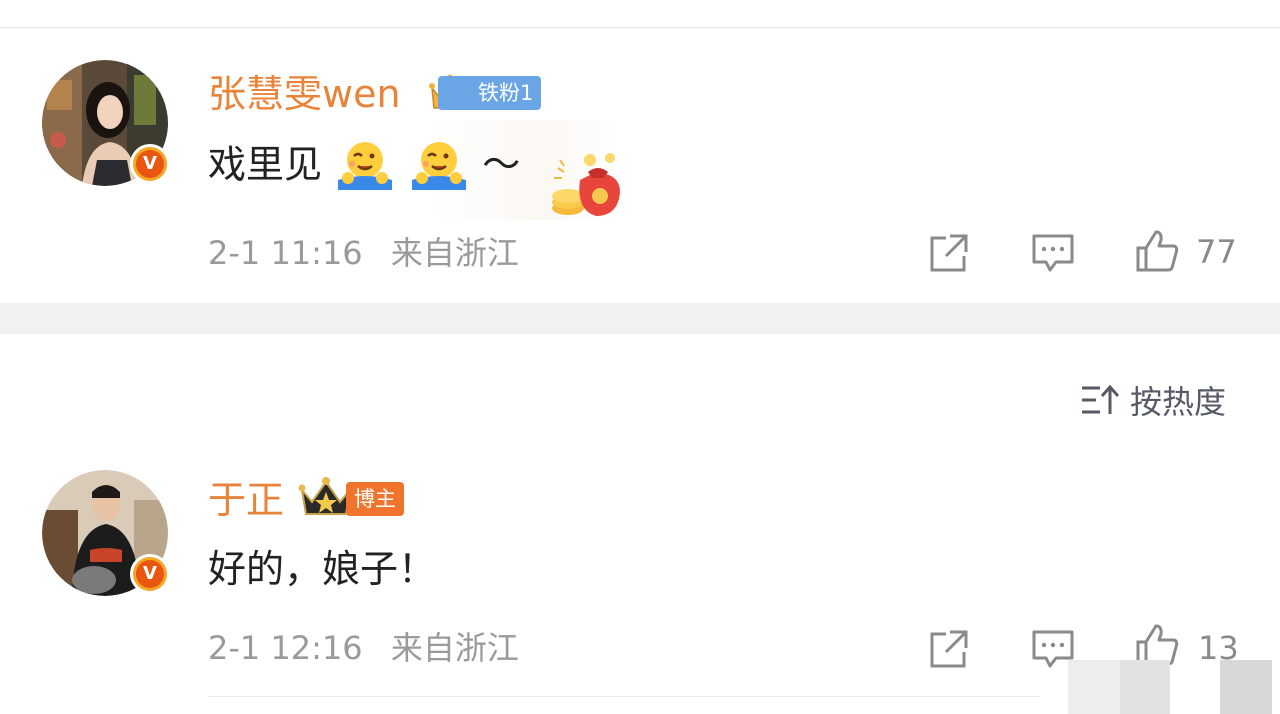 The width and height of the screenshot is (1280, 714). What do you see at coordinates (246, 500) in the screenshot?
I see `username: 于正` at bounding box center [246, 500].